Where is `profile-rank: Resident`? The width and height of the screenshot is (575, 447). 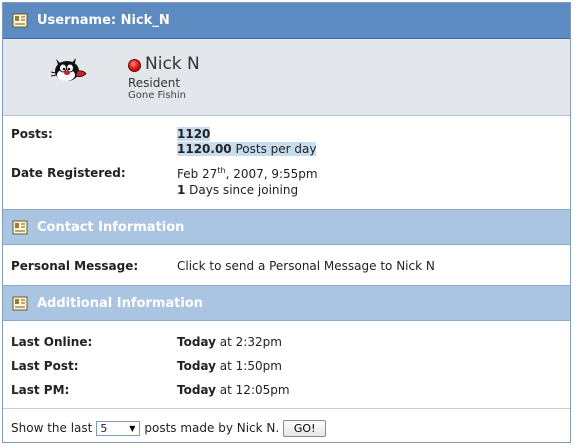 profile-rank: Resident is located at coordinates (154, 83).